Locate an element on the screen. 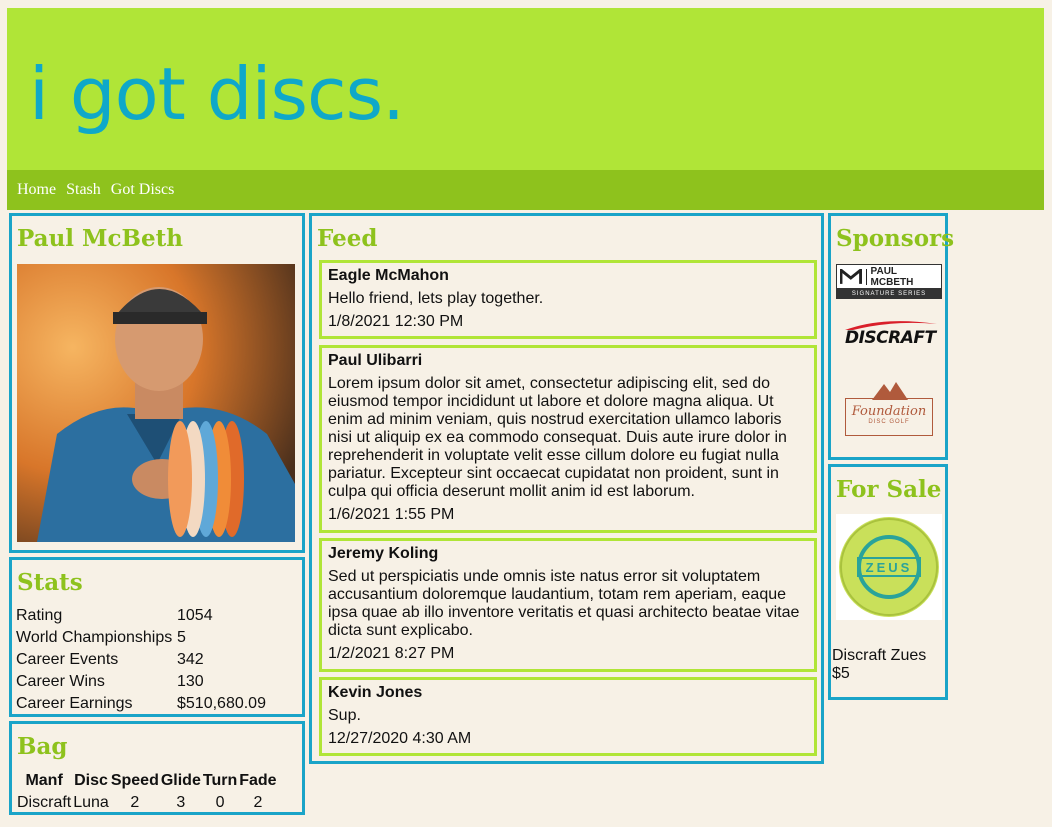 This screenshot has width=1052, height=827. bag-header: Manf is located at coordinates (44, 780).